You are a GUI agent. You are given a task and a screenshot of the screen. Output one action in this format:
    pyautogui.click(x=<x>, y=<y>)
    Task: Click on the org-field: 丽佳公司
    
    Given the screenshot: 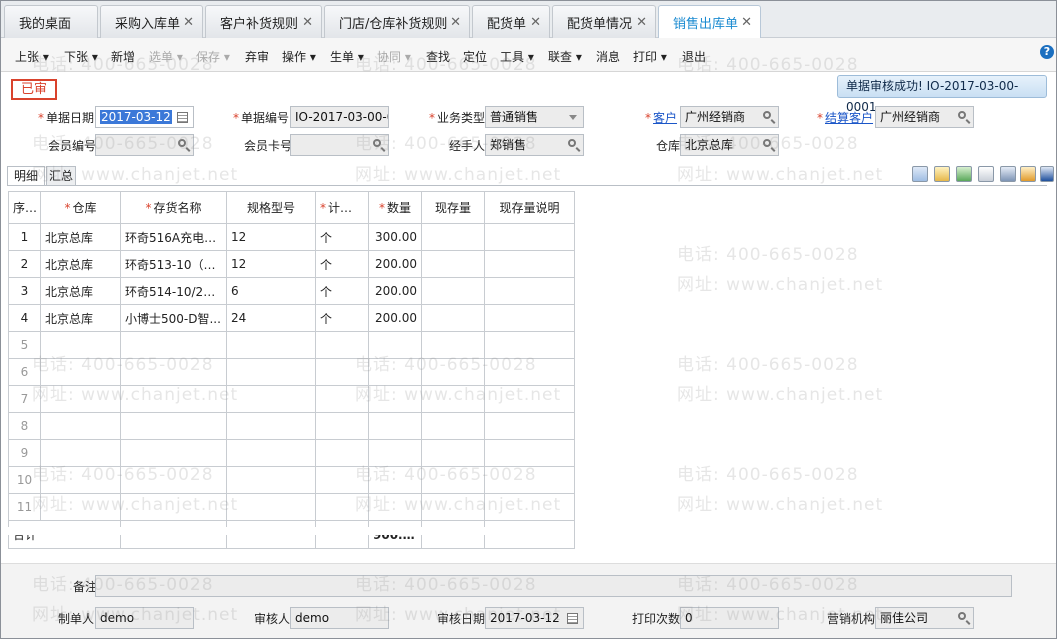 What is the action you would take?
    pyautogui.click(x=924, y=618)
    